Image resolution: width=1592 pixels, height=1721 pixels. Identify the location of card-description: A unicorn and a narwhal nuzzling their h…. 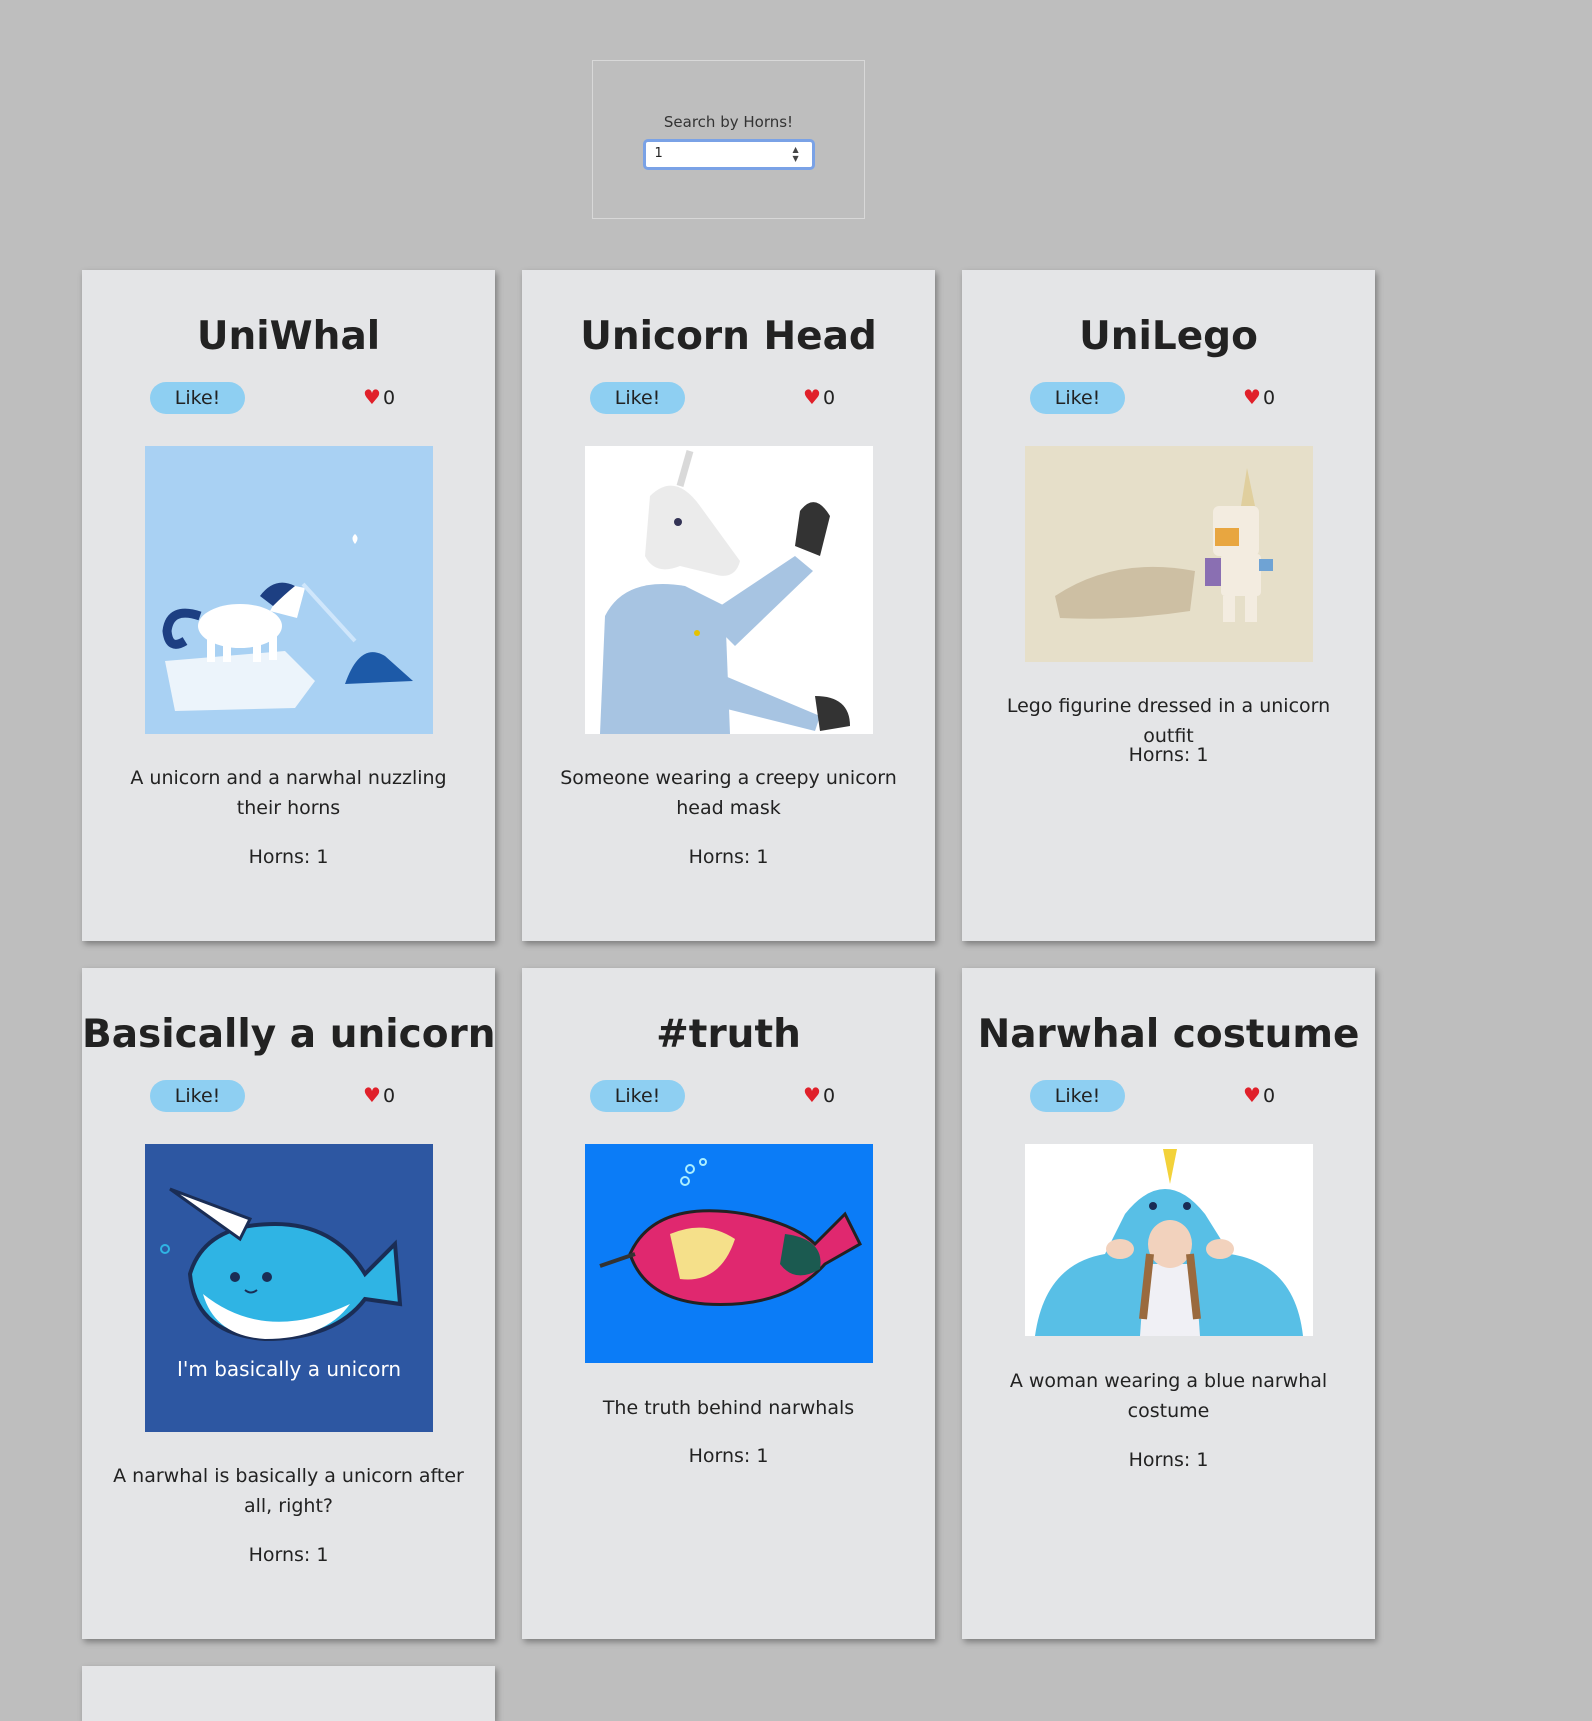
(288, 793).